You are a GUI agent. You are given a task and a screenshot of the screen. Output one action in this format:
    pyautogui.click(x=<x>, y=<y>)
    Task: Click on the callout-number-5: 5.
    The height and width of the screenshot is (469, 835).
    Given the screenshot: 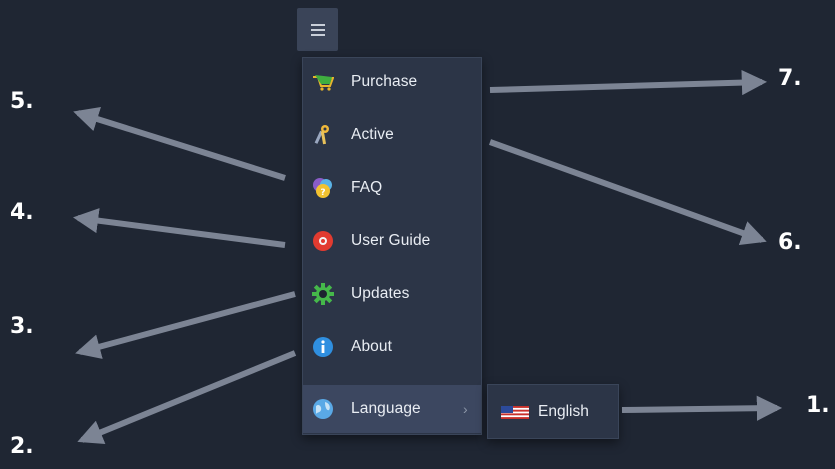 What is the action you would take?
    pyautogui.click(x=22, y=101)
    